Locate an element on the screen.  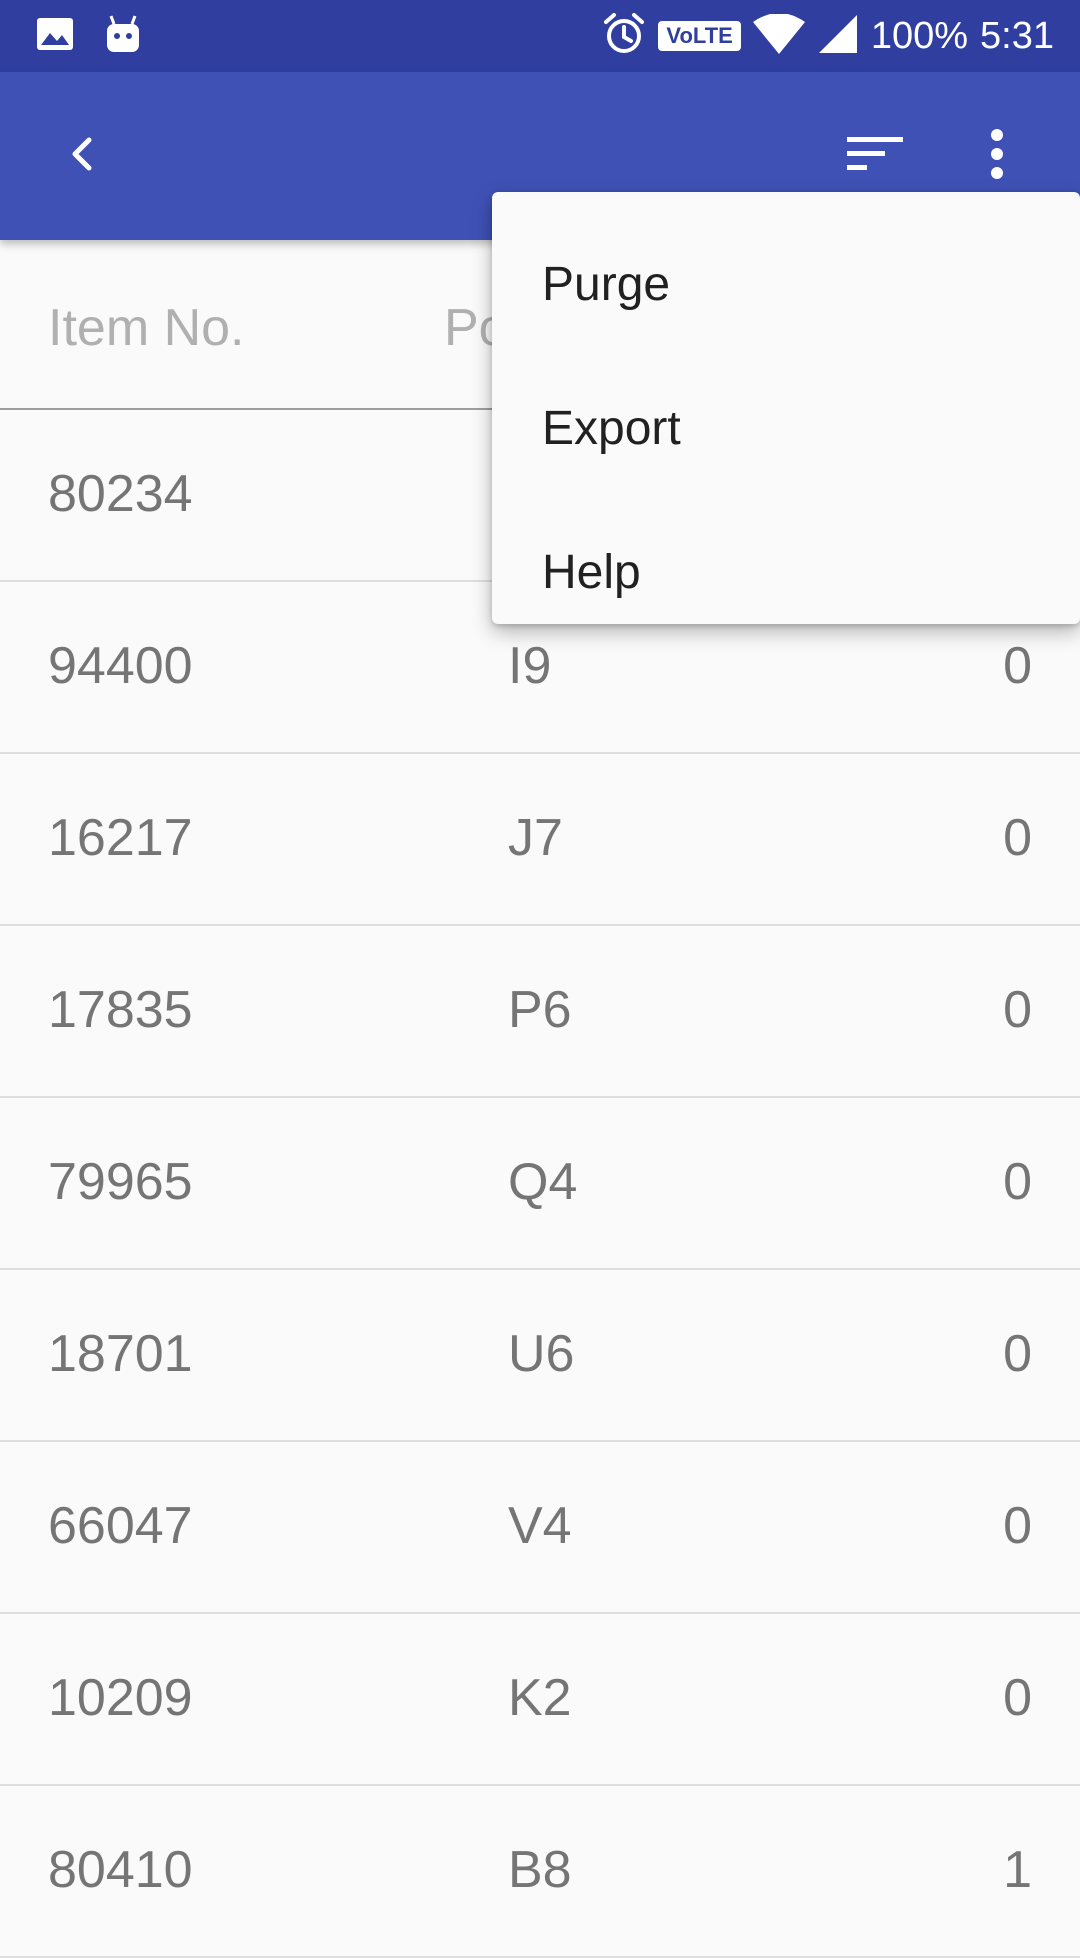
position-cell: V4 is located at coordinates (540, 1526).